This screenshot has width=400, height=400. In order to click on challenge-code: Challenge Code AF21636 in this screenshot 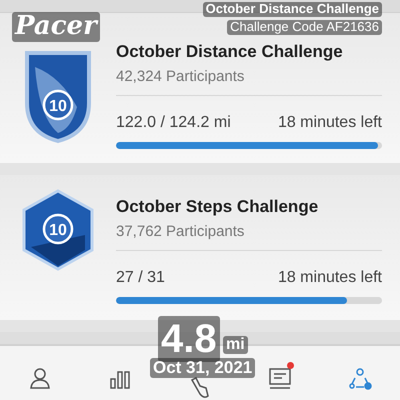, I will do `click(304, 27)`.